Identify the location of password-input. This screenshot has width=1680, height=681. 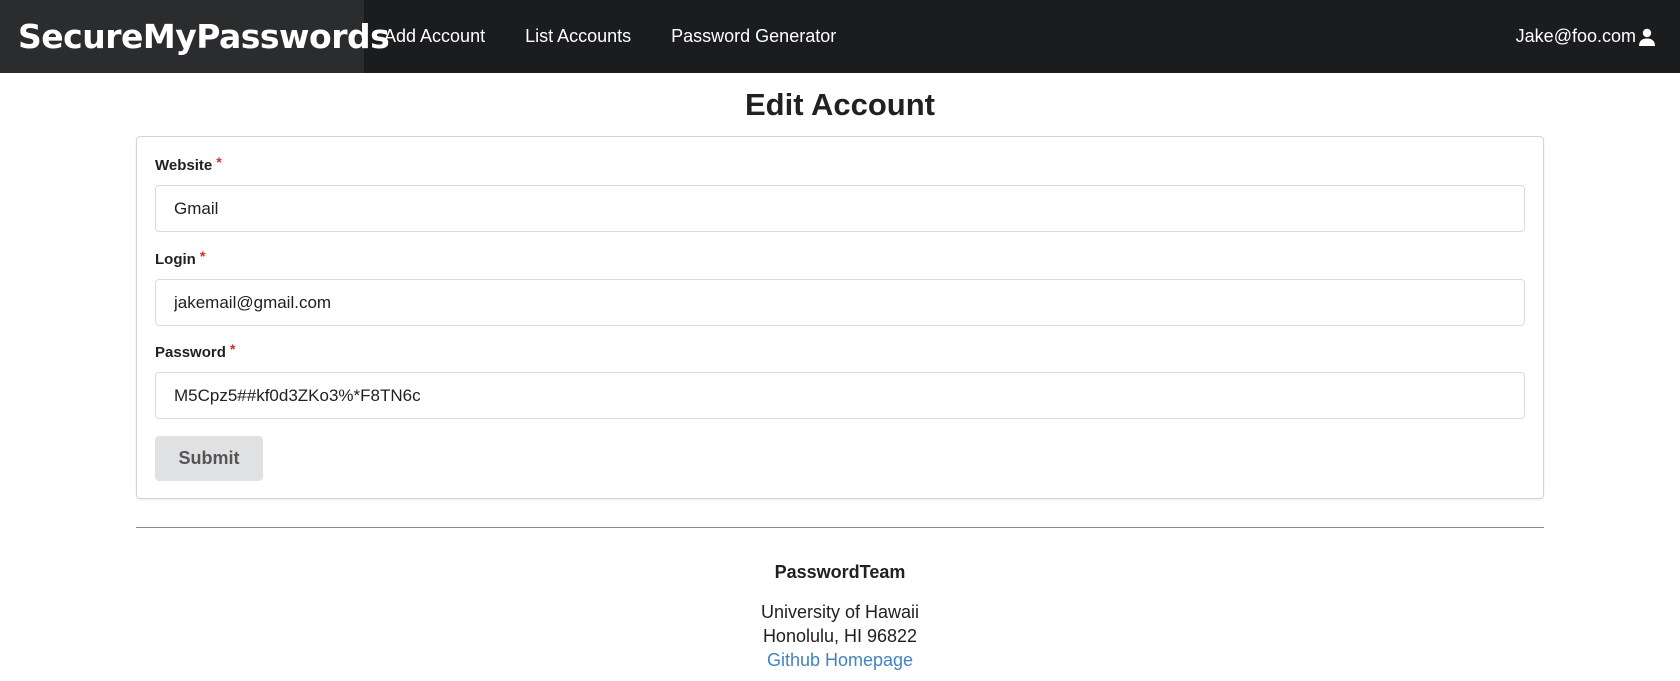
(840, 395).